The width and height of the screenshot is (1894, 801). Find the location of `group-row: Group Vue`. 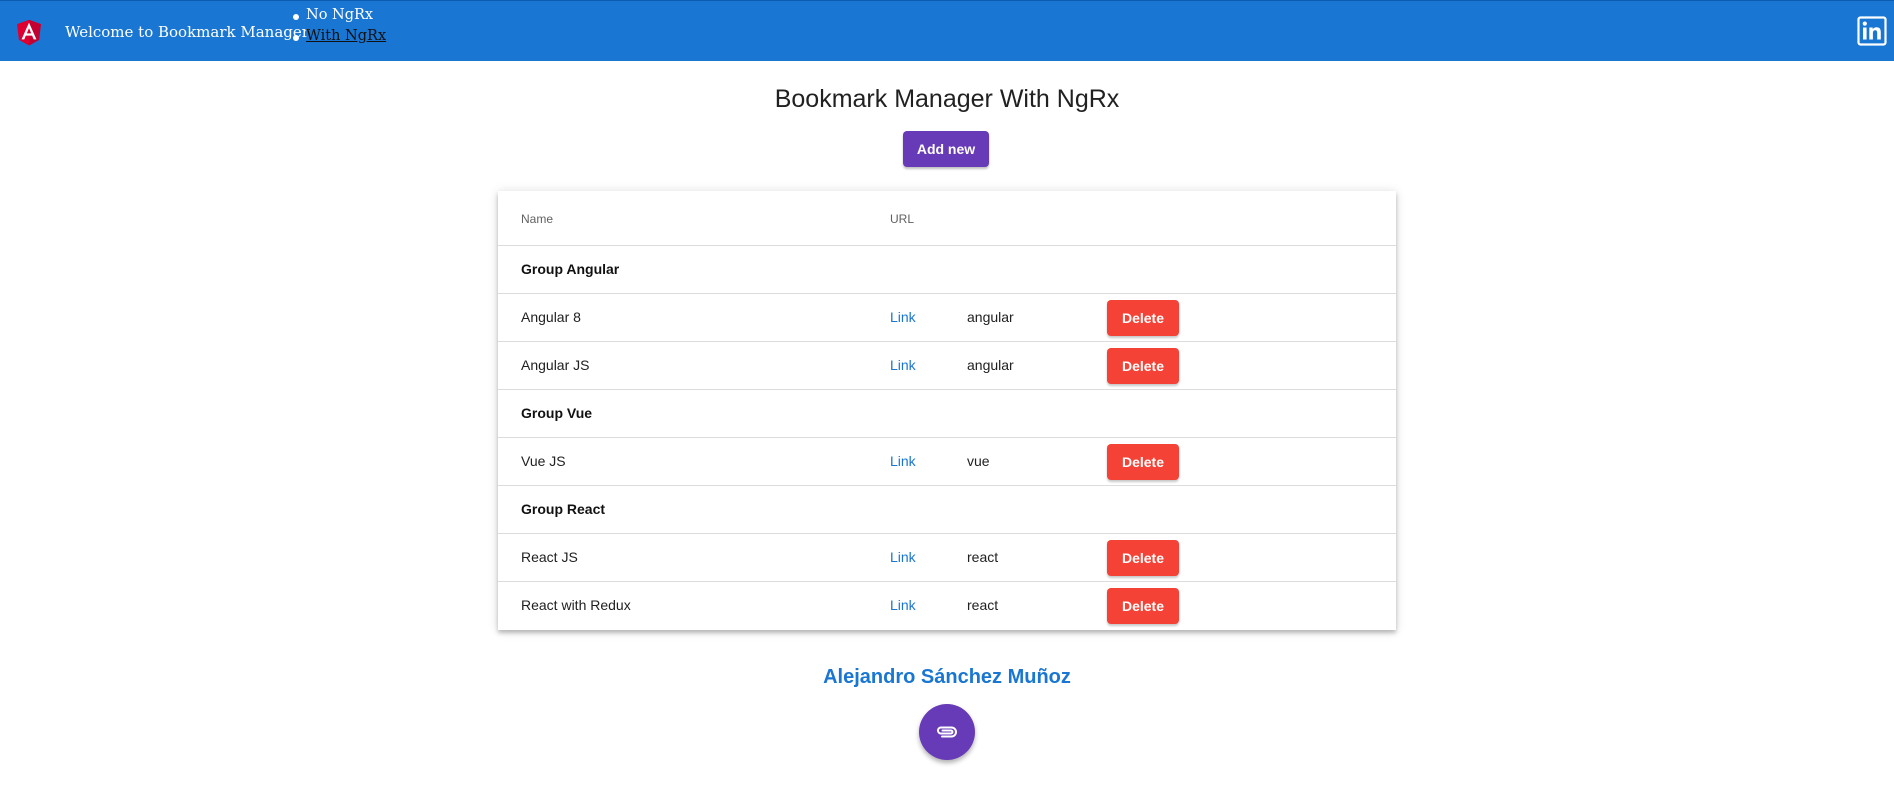

group-row: Group Vue is located at coordinates (947, 414).